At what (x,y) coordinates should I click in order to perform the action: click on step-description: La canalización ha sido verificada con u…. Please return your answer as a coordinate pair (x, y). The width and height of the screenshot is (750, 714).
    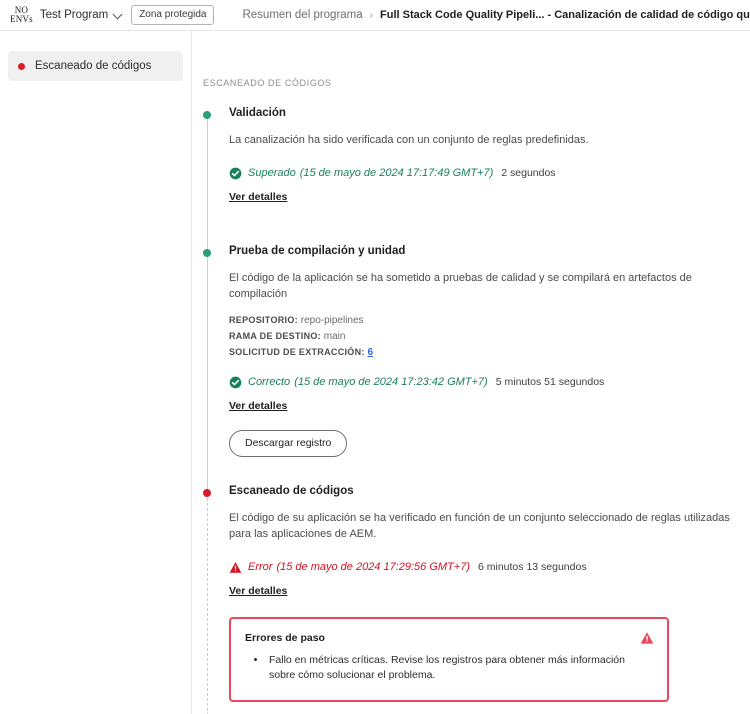
    Looking at the image, I should click on (409, 140).